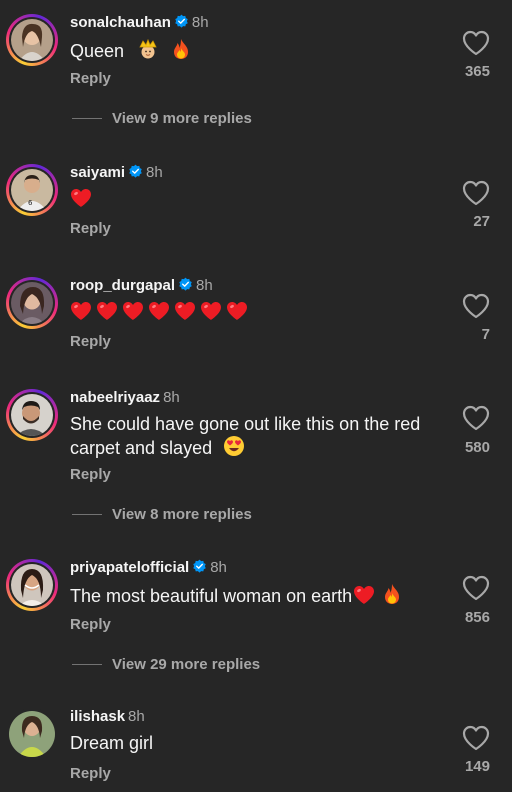  I want to click on comment-text: The most beautiful woman on earth, so click(255, 596).